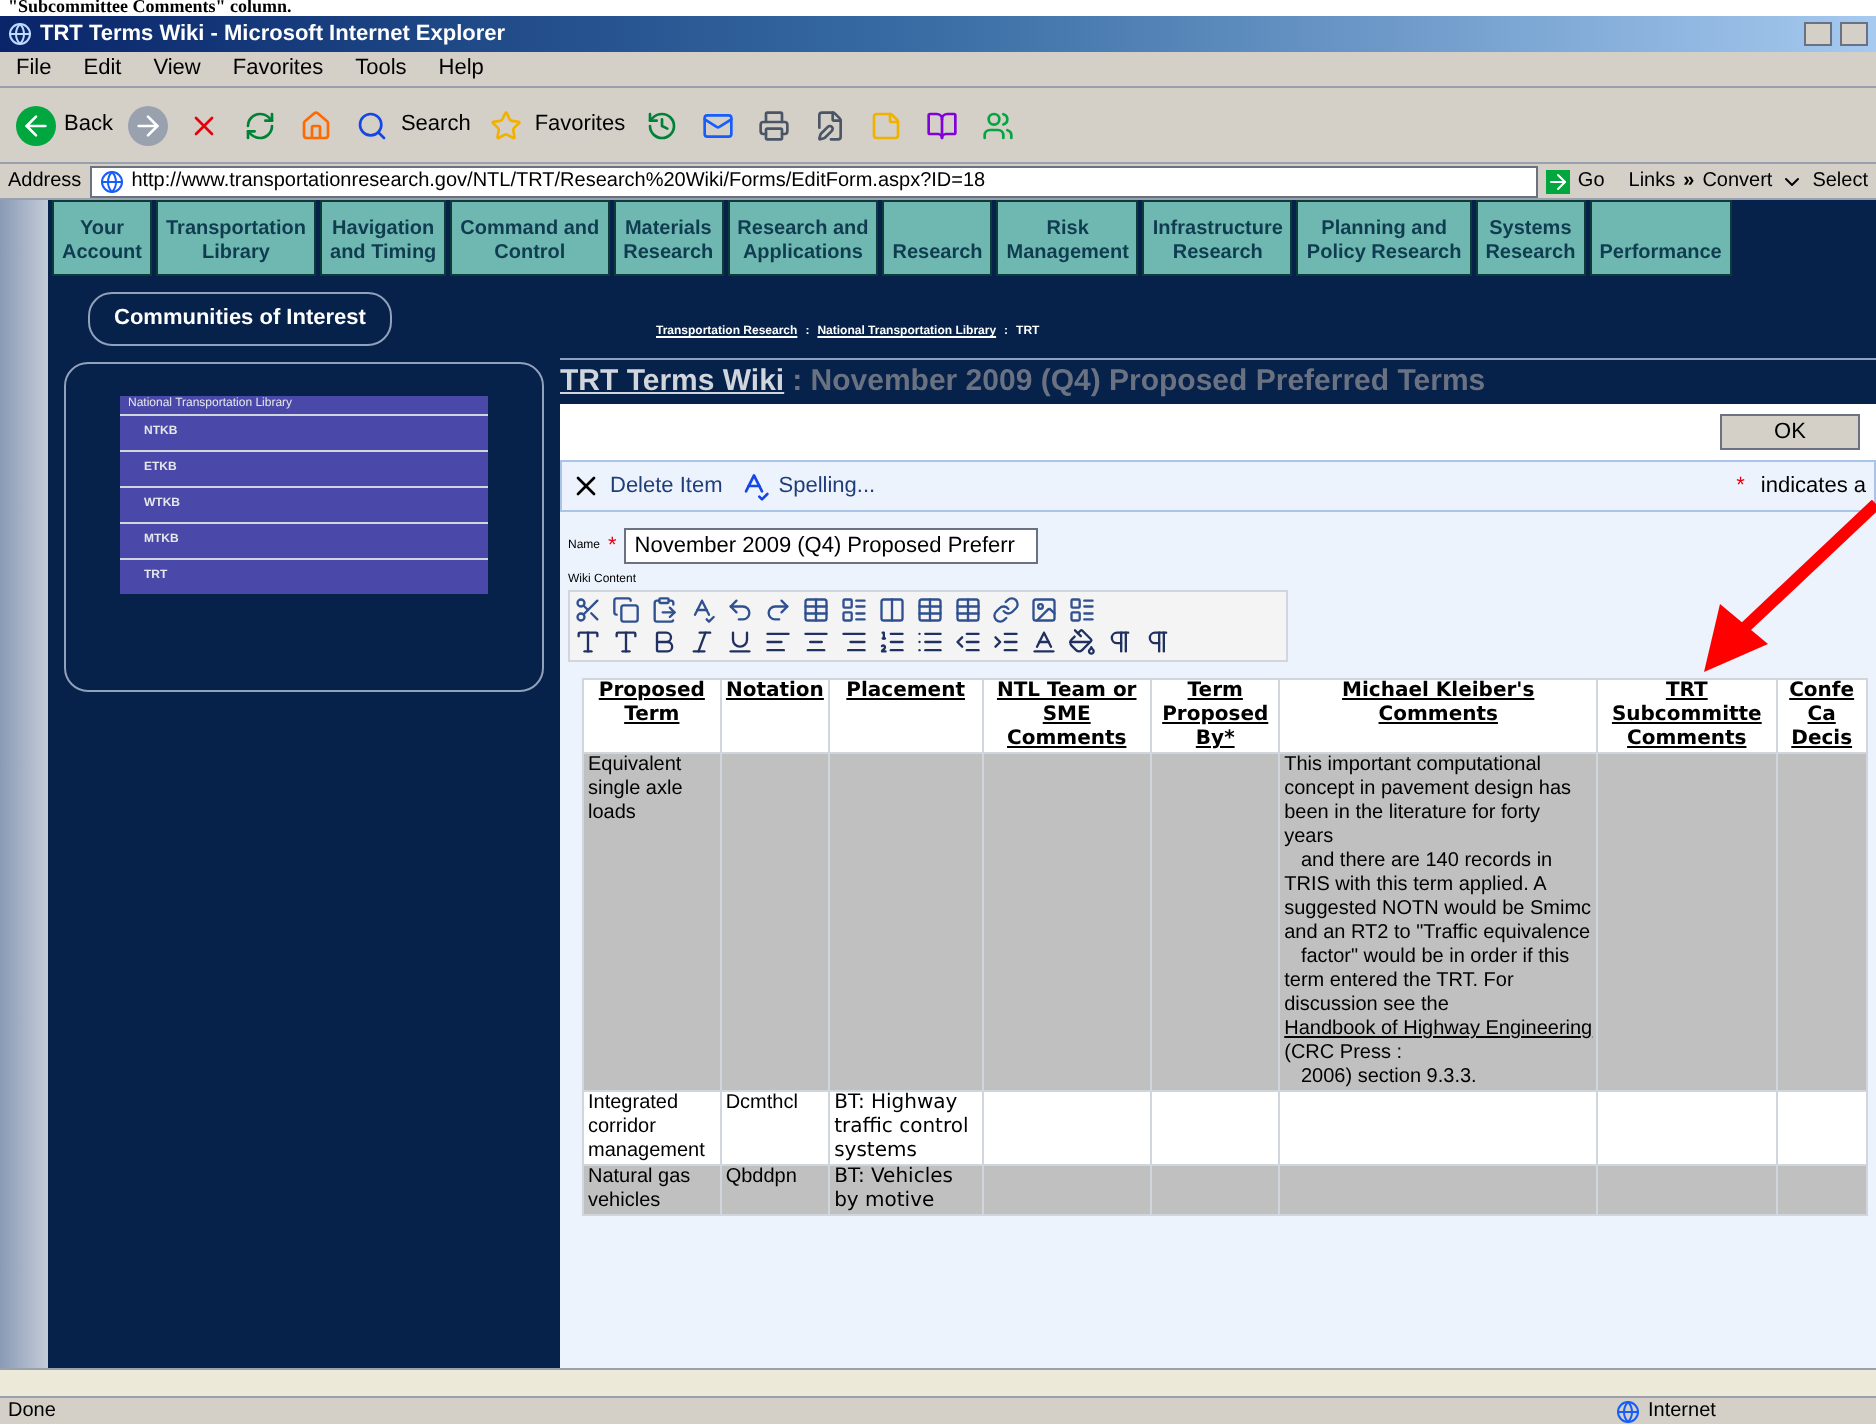  What do you see at coordinates (831, 546) in the screenshot?
I see `name-field: November 2009 (Q4) Proposed Preferr` at bounding box center [831, 546].